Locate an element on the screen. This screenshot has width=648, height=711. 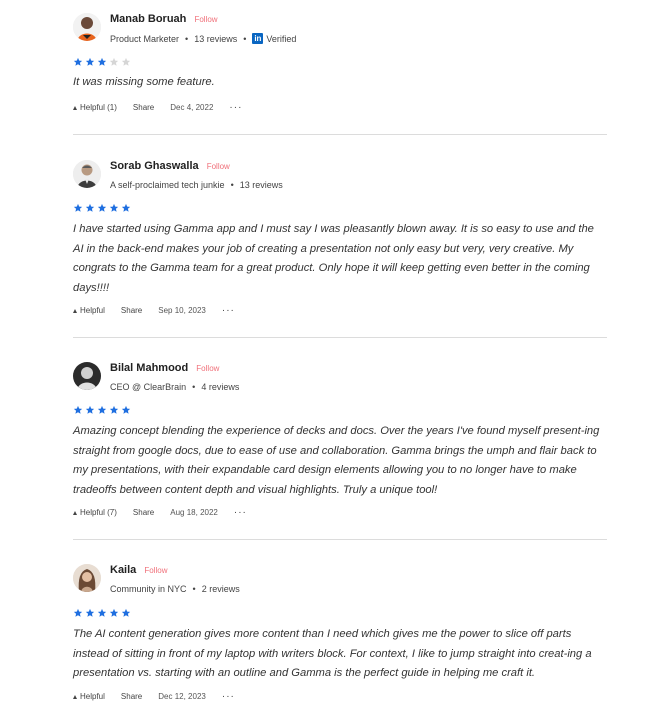
review-date: Dec 12, 2023 is located at coordinates (182, 696).